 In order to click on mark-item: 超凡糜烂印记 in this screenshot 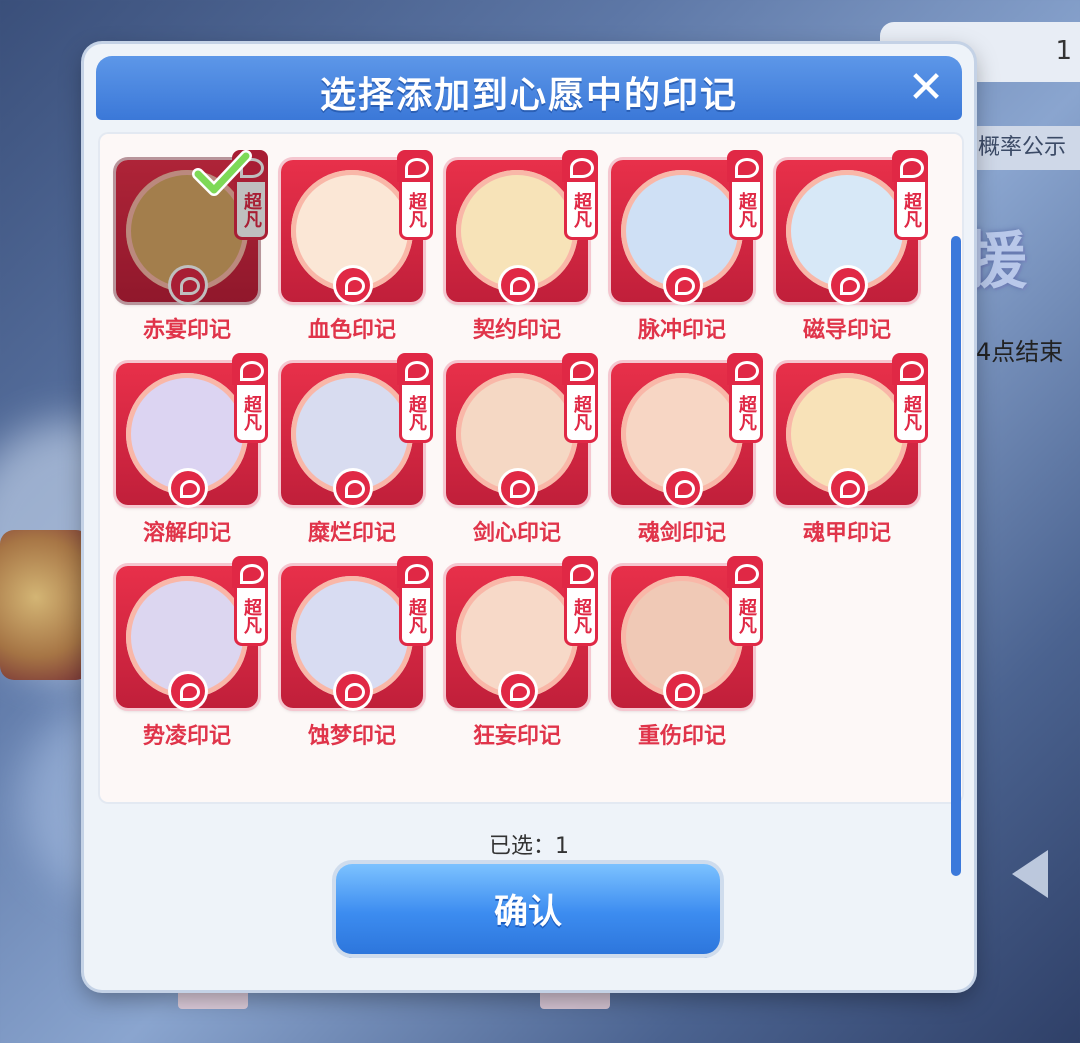, I will do `click(355, 453)`.